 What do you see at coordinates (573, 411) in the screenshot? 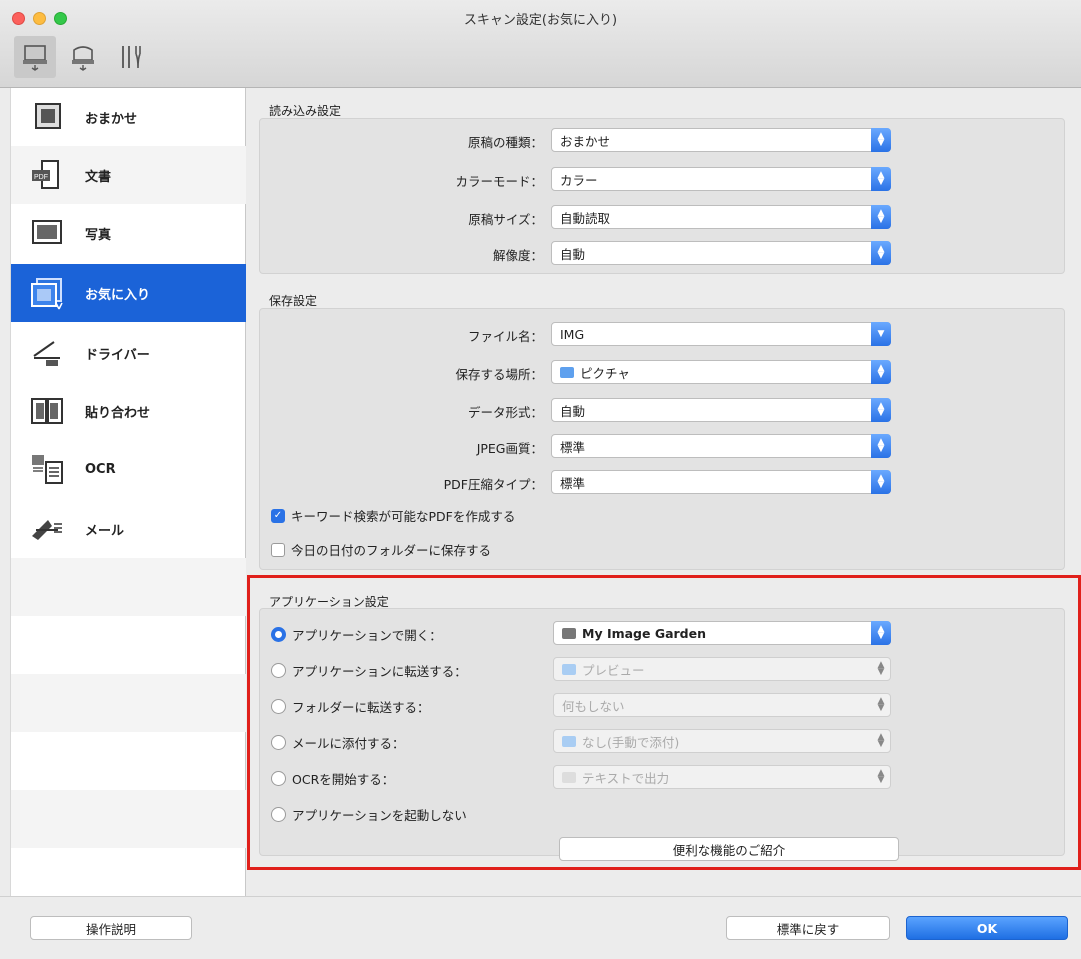
I see `data-format-value: 自動` at bounding box center [573, 411].